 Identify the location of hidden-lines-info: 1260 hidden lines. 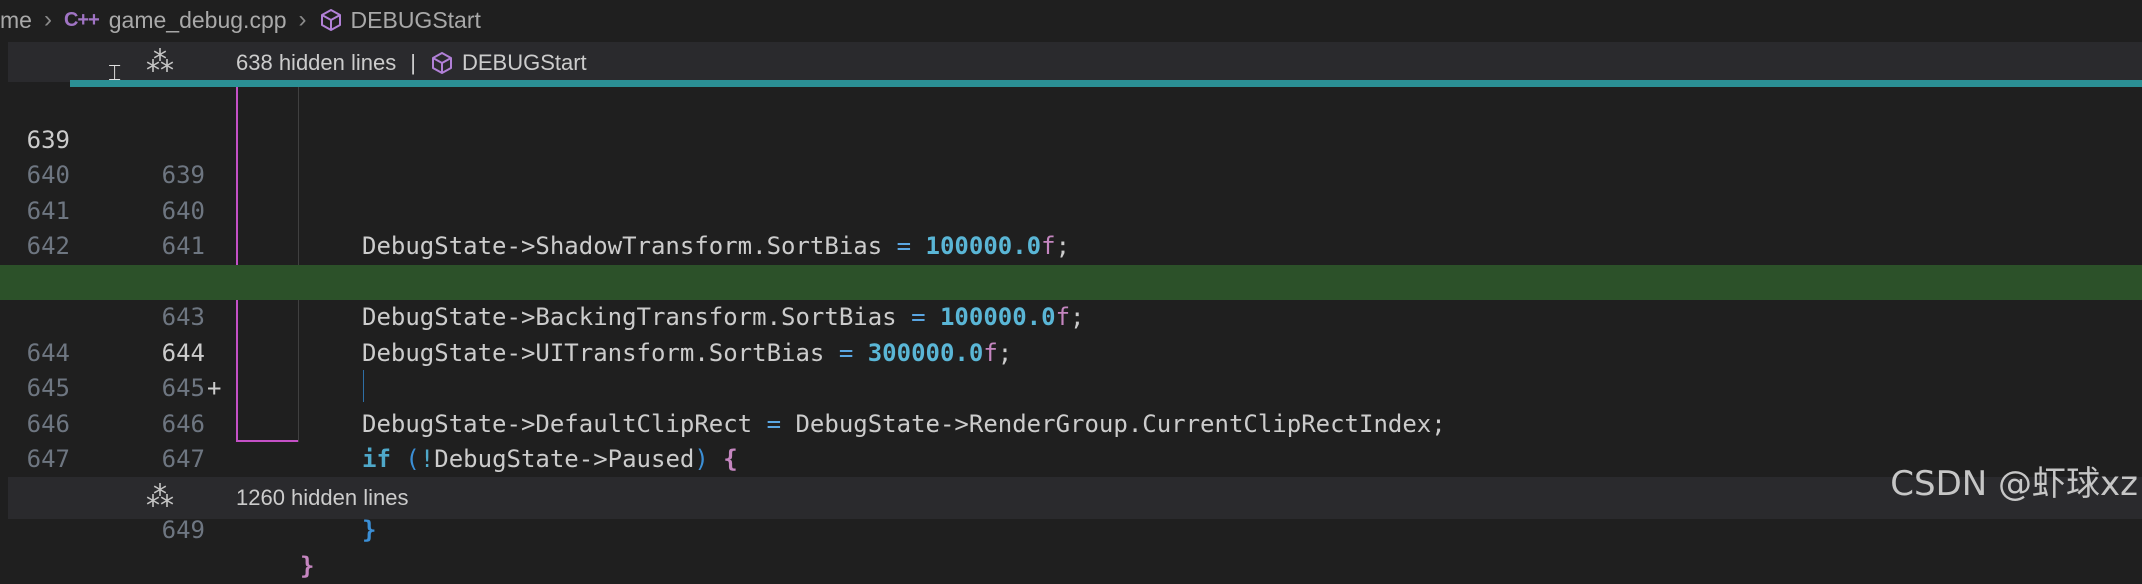
(322, 498).